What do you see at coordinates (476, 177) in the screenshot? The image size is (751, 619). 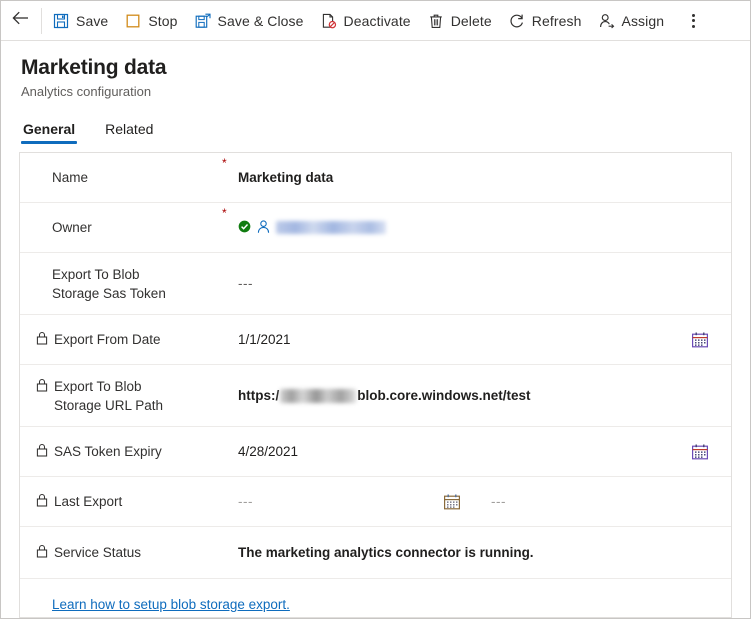 I see `field-value-name: Marketing data` at bounding box center [476, 177].